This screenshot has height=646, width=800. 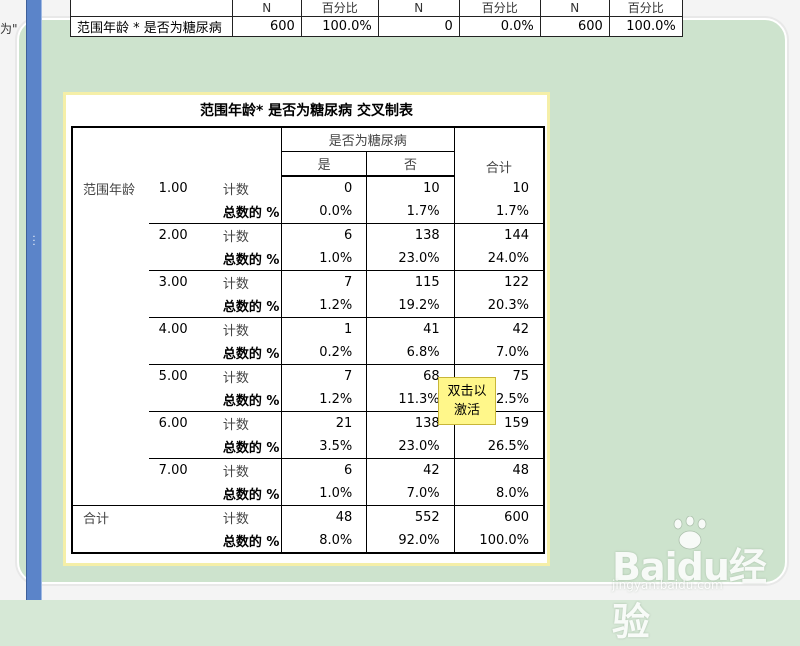 I want to click on table-row: 合计 计数 48 552 600, so click(x=308, y=517).